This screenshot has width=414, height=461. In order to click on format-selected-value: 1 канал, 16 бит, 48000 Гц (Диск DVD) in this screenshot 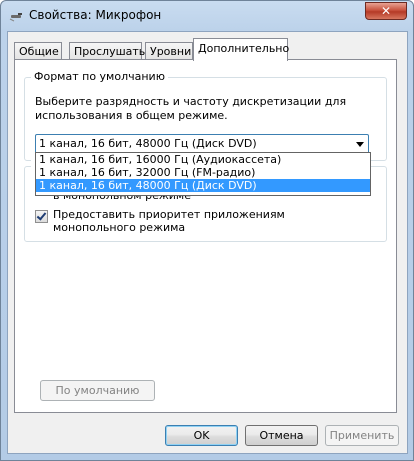, I will do `click(148, 143)`.